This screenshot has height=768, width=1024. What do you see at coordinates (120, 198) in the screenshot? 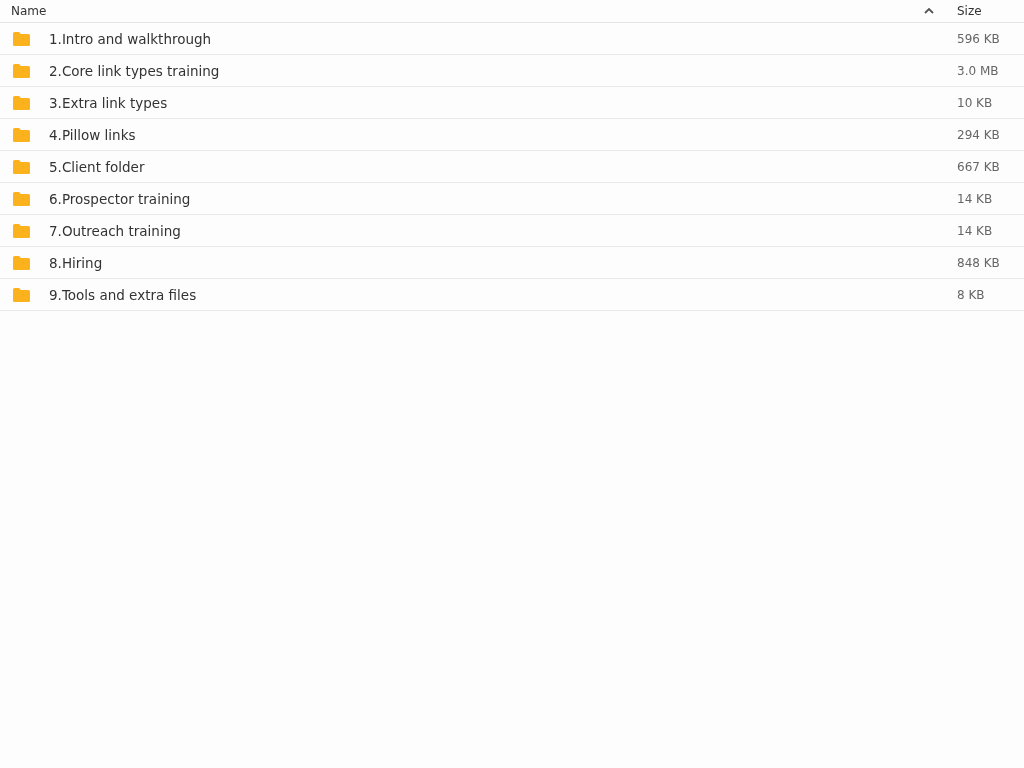
I see `folder-name: 6.Prospector training` at bounding box center [120, 198].